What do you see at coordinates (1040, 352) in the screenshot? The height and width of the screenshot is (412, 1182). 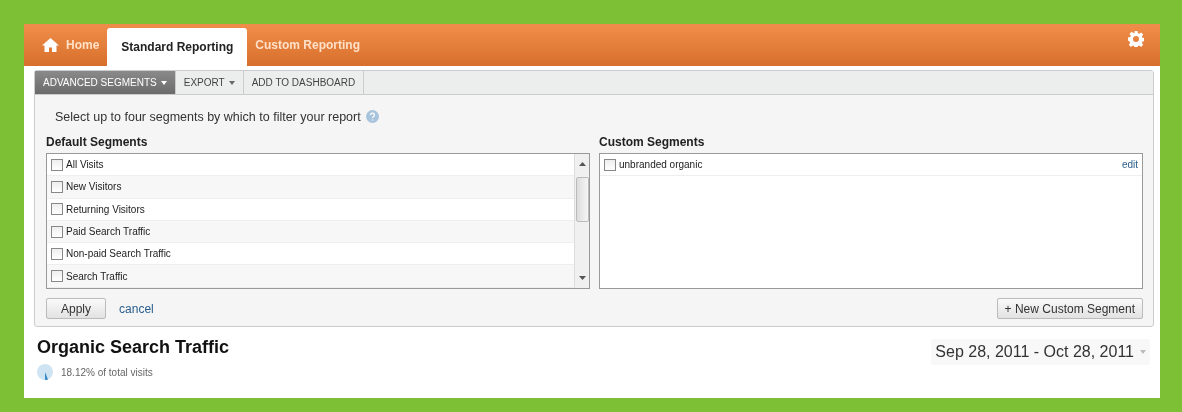 I see `date-range-picker: Sep 28, 2011 - Oct 28, 2011` at bounding box center [1040, 352].